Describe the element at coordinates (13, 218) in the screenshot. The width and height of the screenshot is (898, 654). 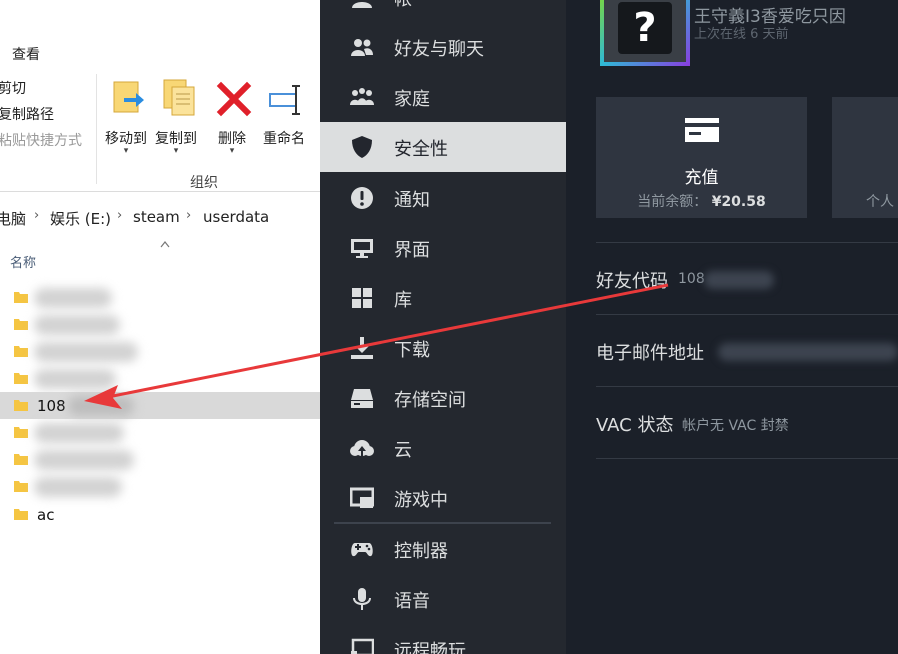
I see `breadcrumb-pc: 电脑` at that location.